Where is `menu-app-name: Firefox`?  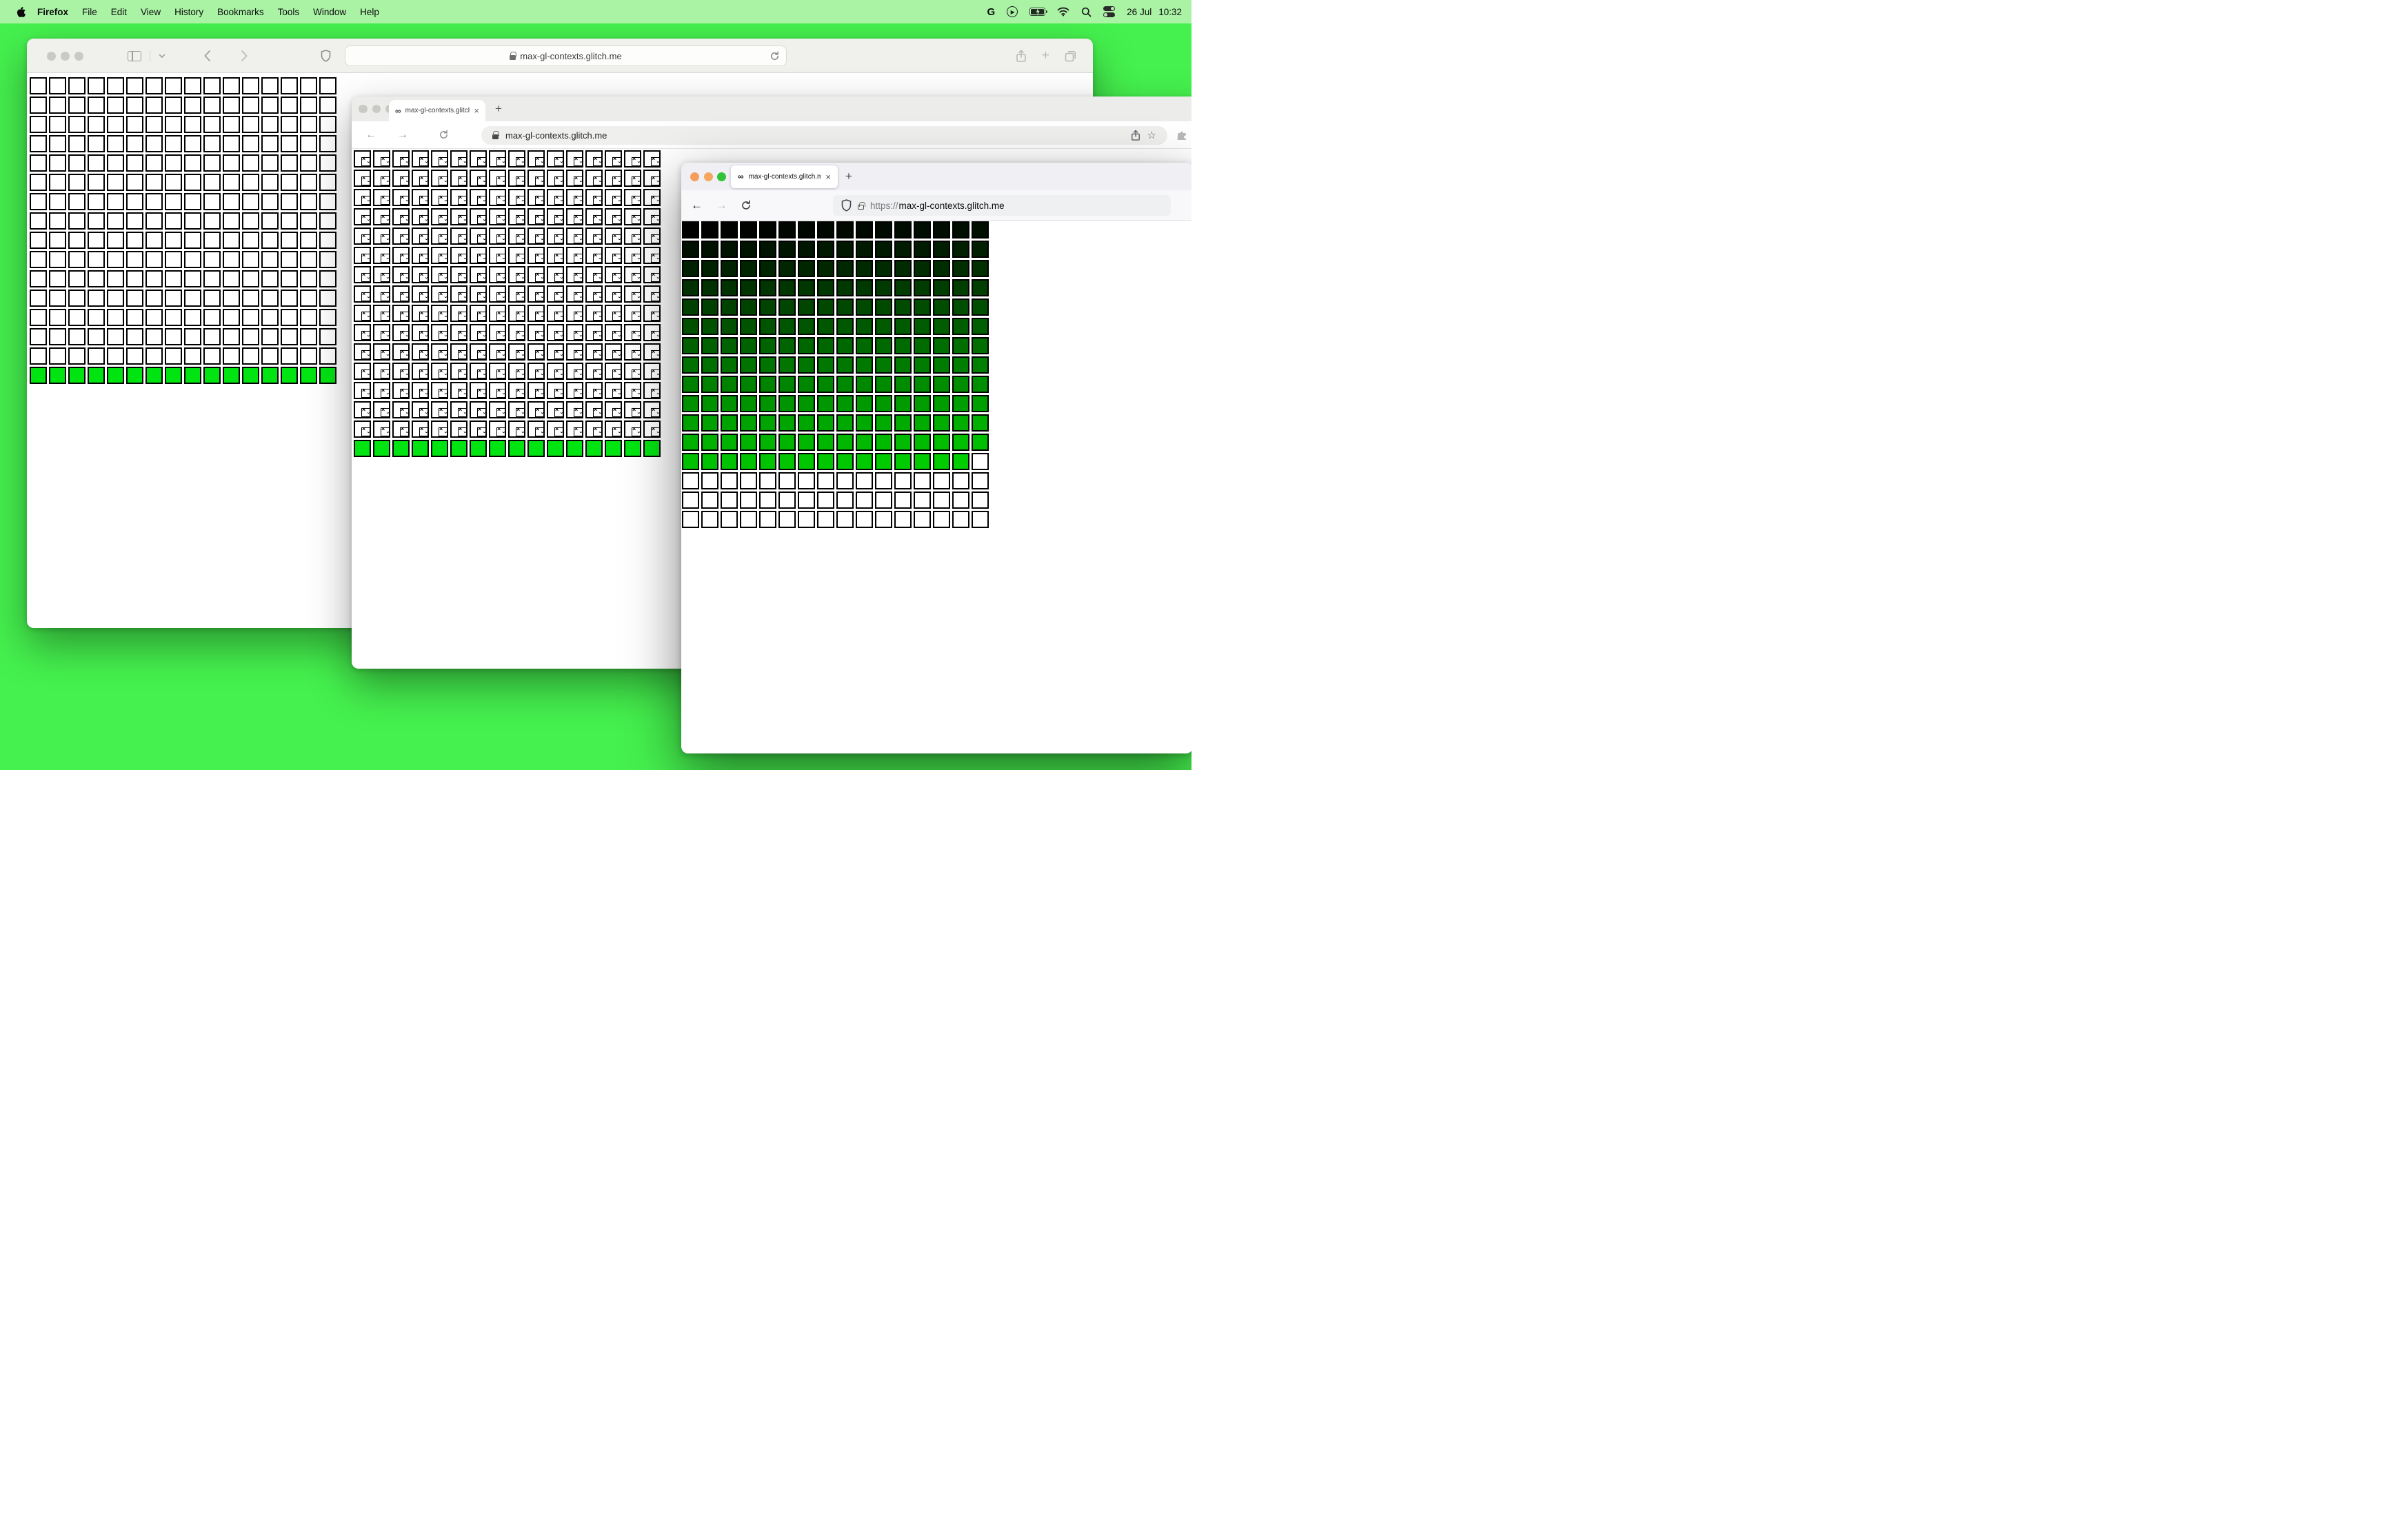
menu-app-name: Firefox is located at coordinates (52, 12).